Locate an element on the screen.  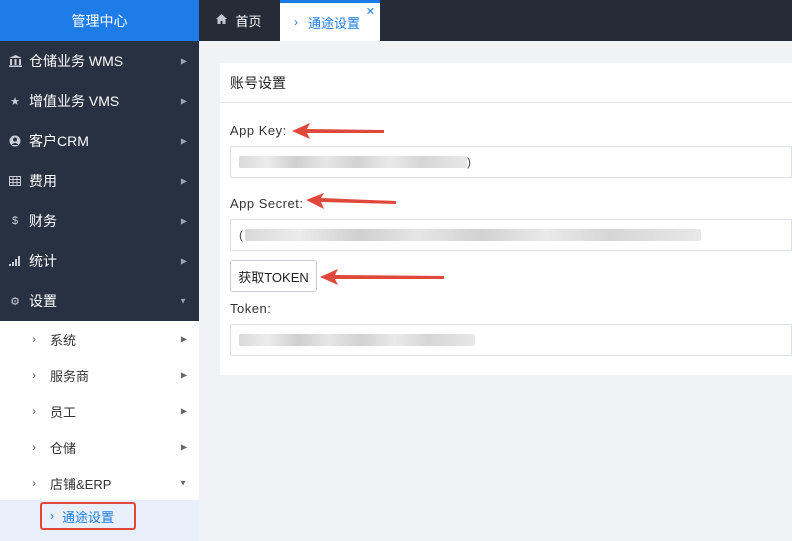
panel-title: 账号设置 is located at coordinates (506, 83).